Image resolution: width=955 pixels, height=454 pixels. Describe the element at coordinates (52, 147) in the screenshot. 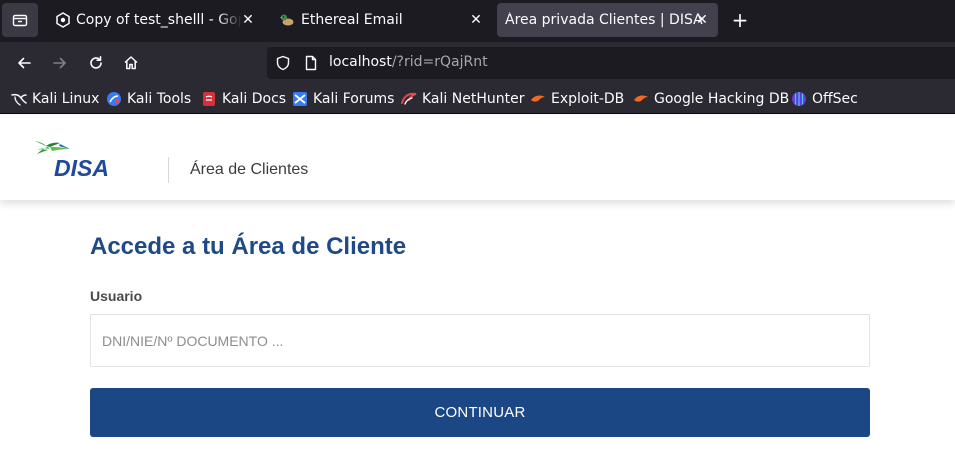

I see `hummingbird-icon` at that location.